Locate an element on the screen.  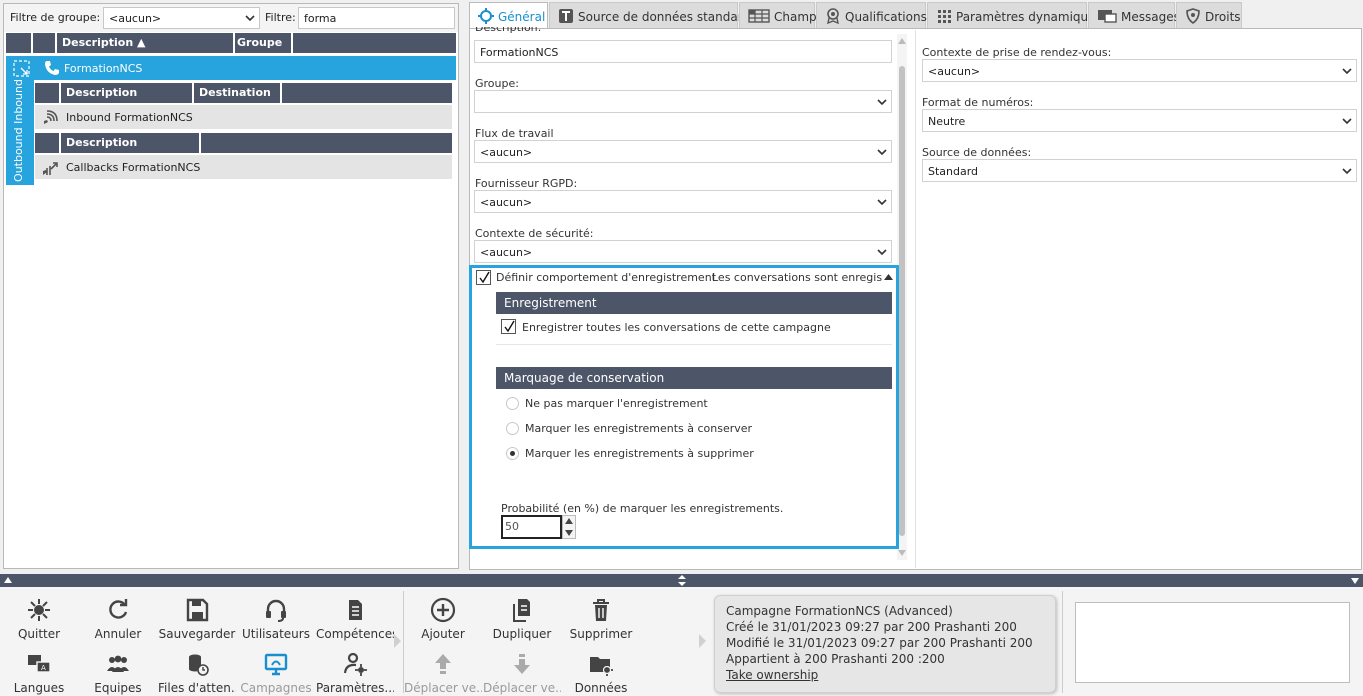
description-input: FormationNCS is located at coordinates (683, 51).